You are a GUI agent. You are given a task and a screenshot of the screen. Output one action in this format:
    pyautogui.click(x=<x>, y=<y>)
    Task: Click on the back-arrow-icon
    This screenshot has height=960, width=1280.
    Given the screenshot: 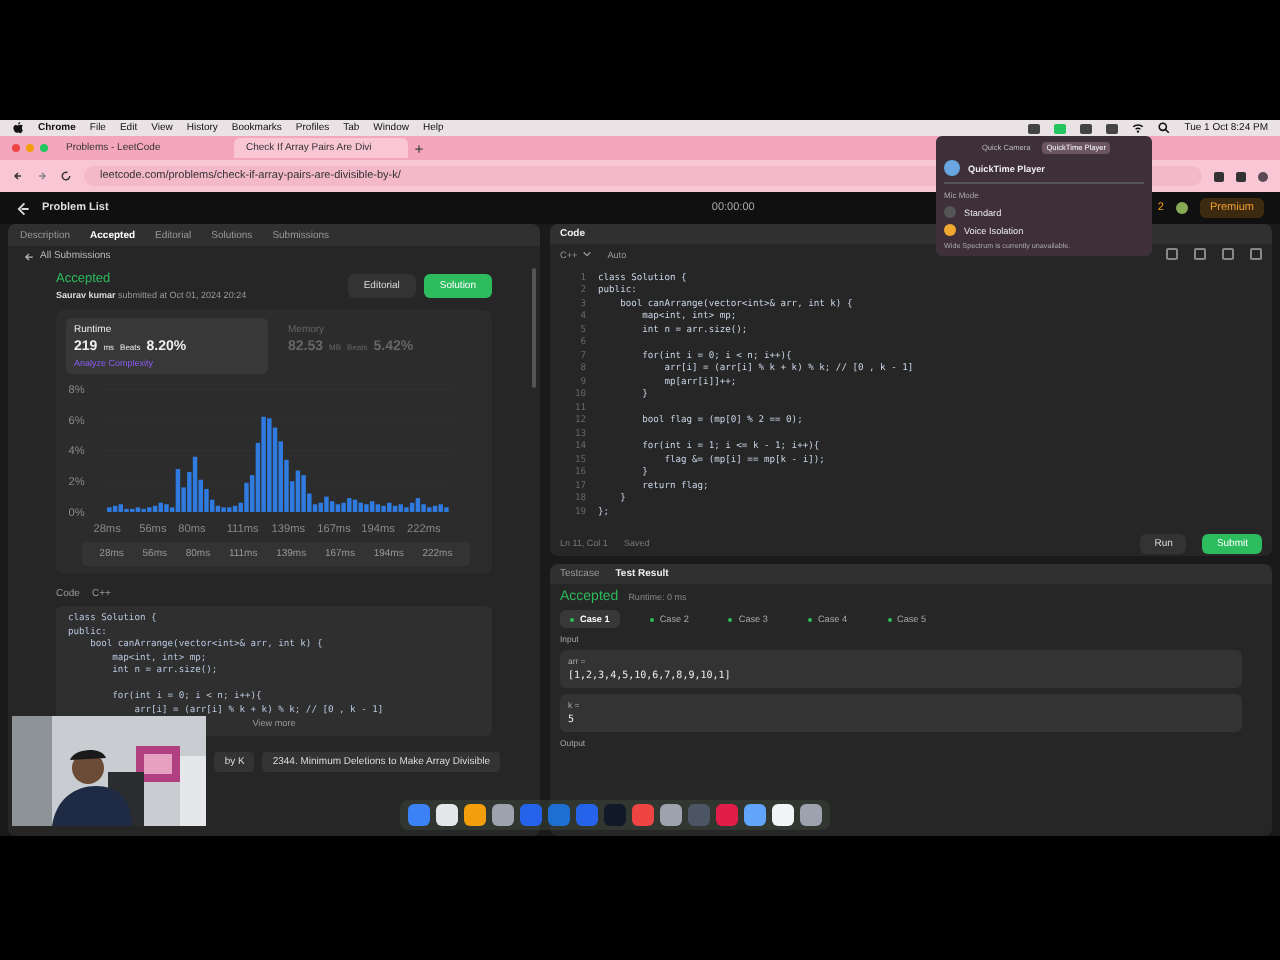 What is the action you would take?
    pyautogui.click(x=29, y=256)
    